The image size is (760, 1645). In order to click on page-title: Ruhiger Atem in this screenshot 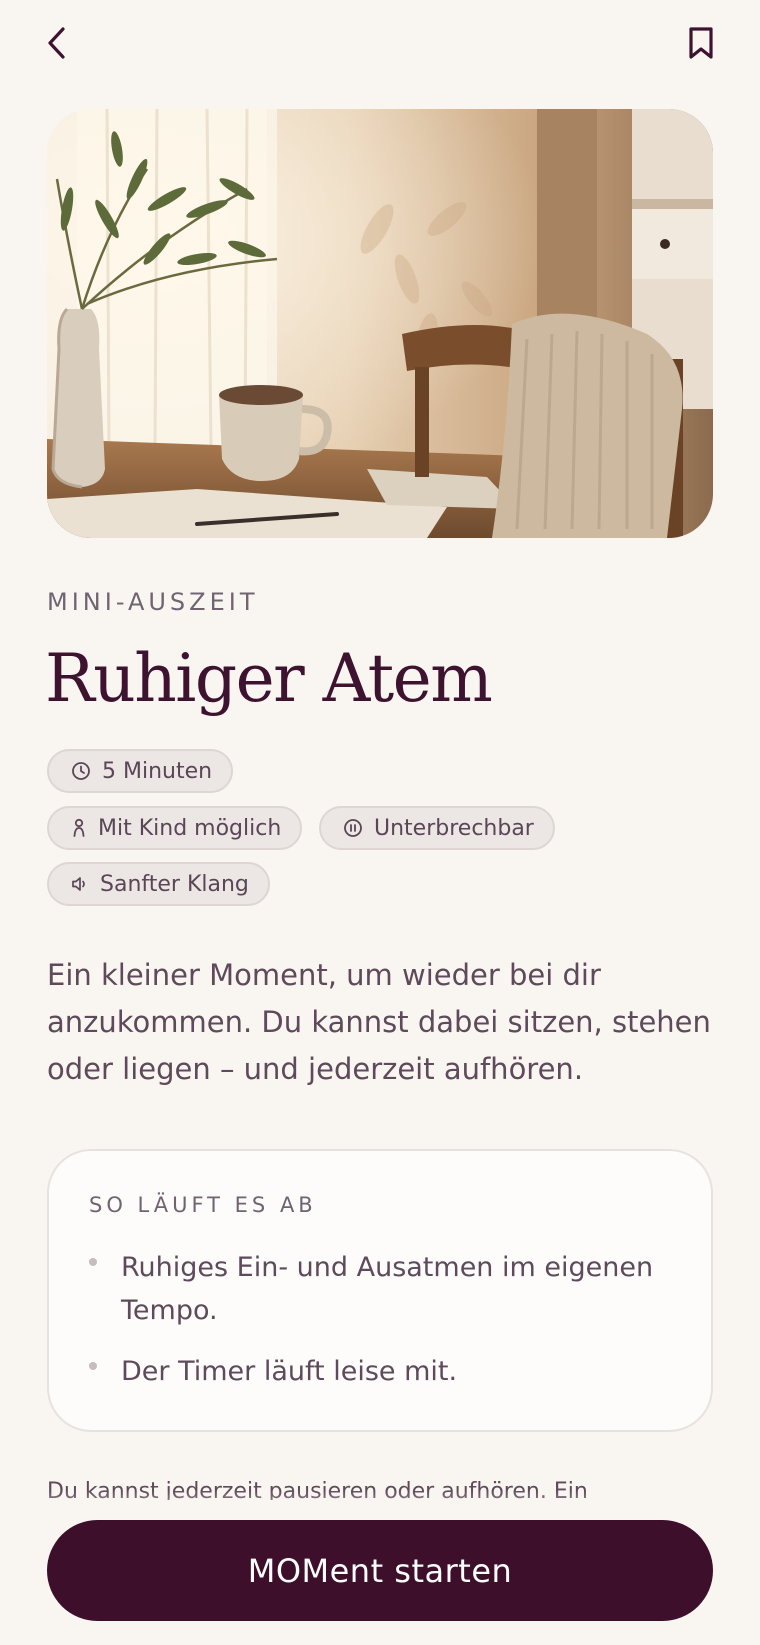, I will do `click(269, 678)`.